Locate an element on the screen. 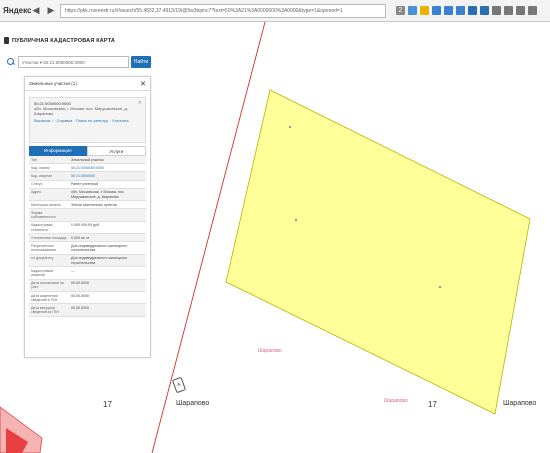 The height and width of the screenshot is (453, 550). object-card-address-2: Шарапово is located at coordinates (44, 113).